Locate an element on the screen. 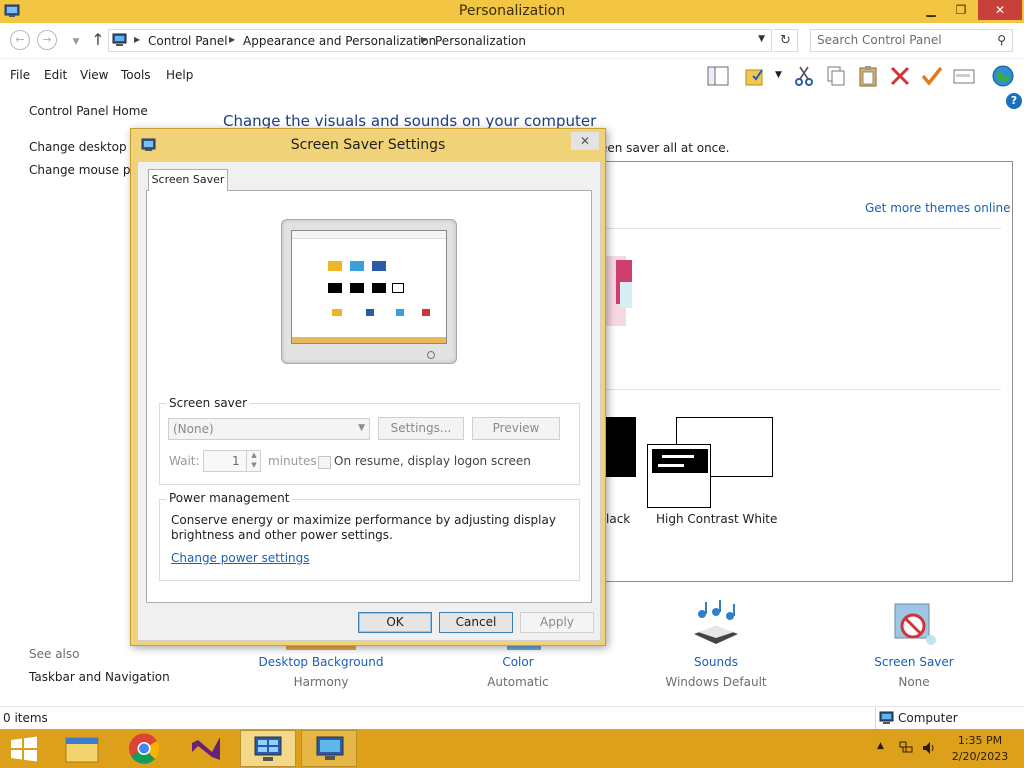  breadcrumb-control-panel: Control Panel is located at coordinates (188, 41).